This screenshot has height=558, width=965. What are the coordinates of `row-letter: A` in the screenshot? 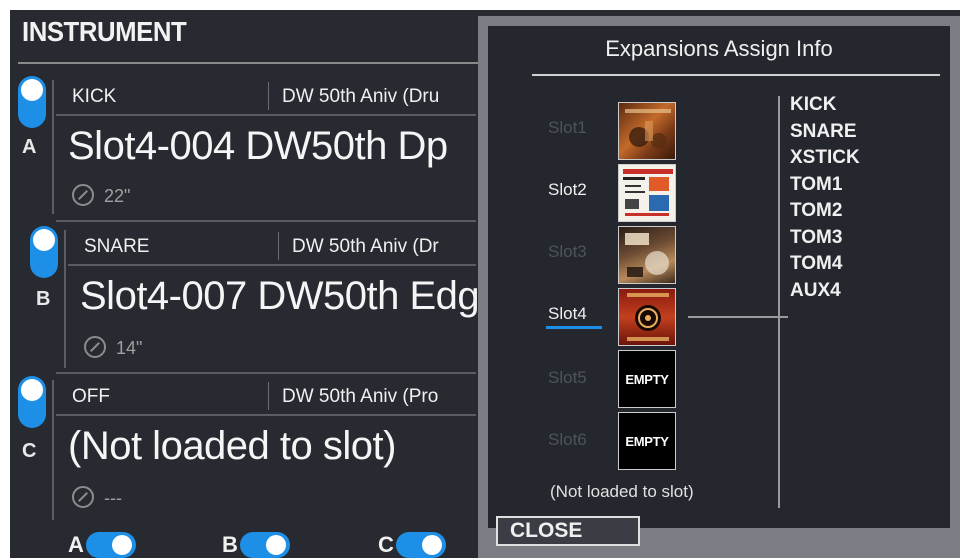 It's located at (29, 147).